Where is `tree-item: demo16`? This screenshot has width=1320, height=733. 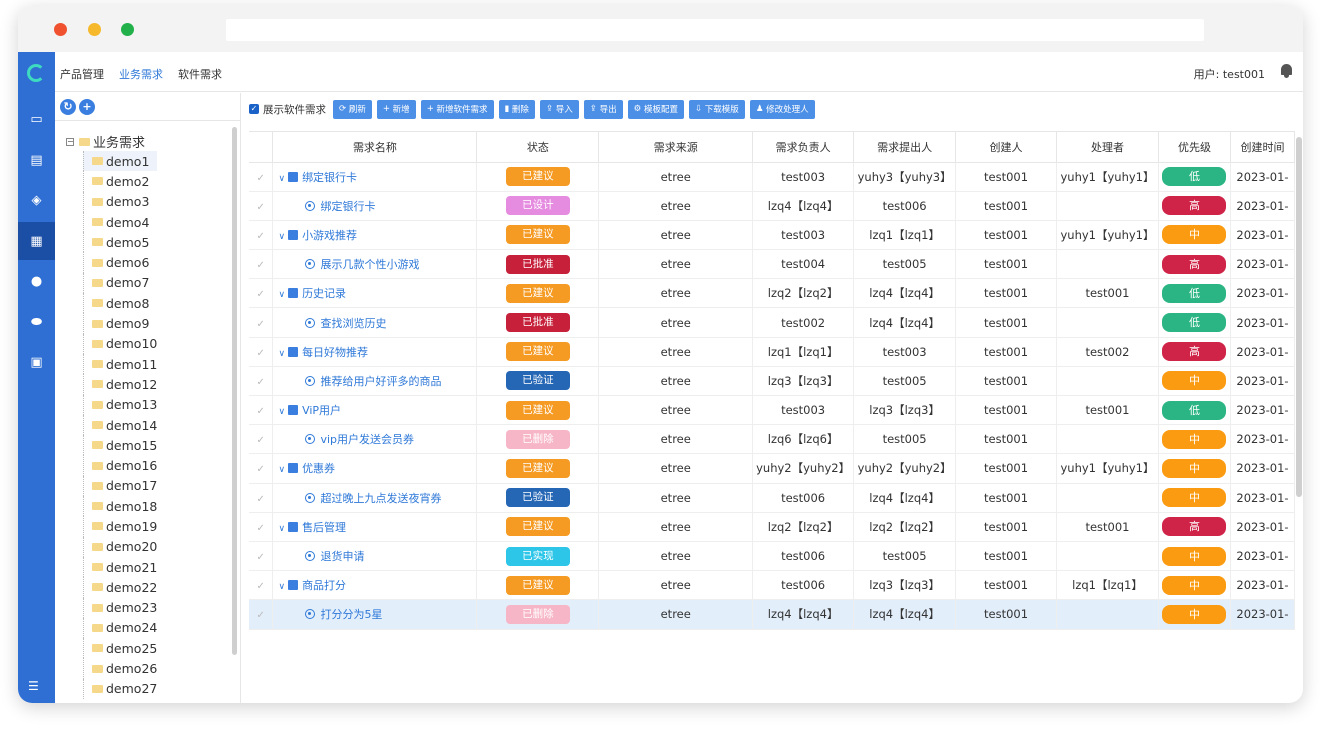 tree-item: demo16 is located at coordinates (120, 465).